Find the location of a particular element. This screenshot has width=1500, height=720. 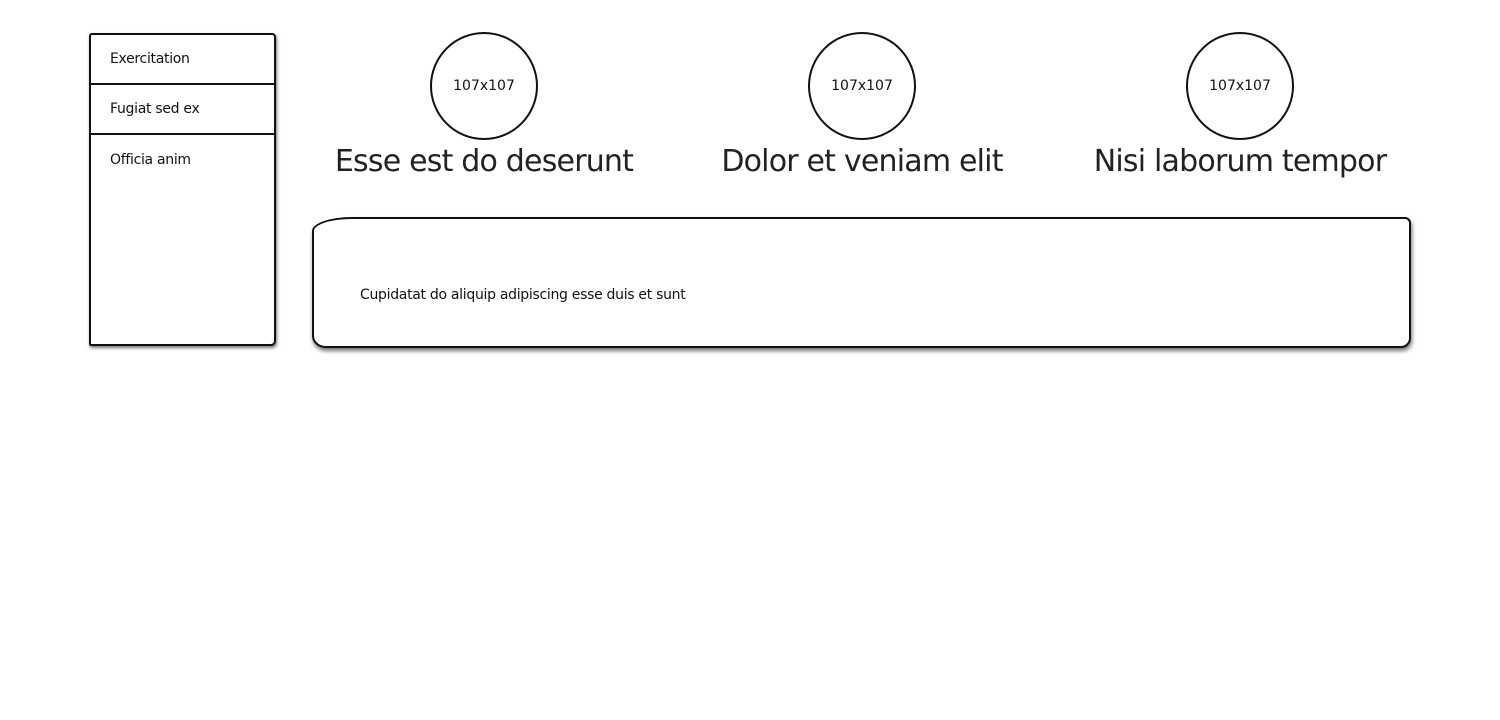

sidebar-item-exercitation: Exercitation is located at coordinates (182, 60).